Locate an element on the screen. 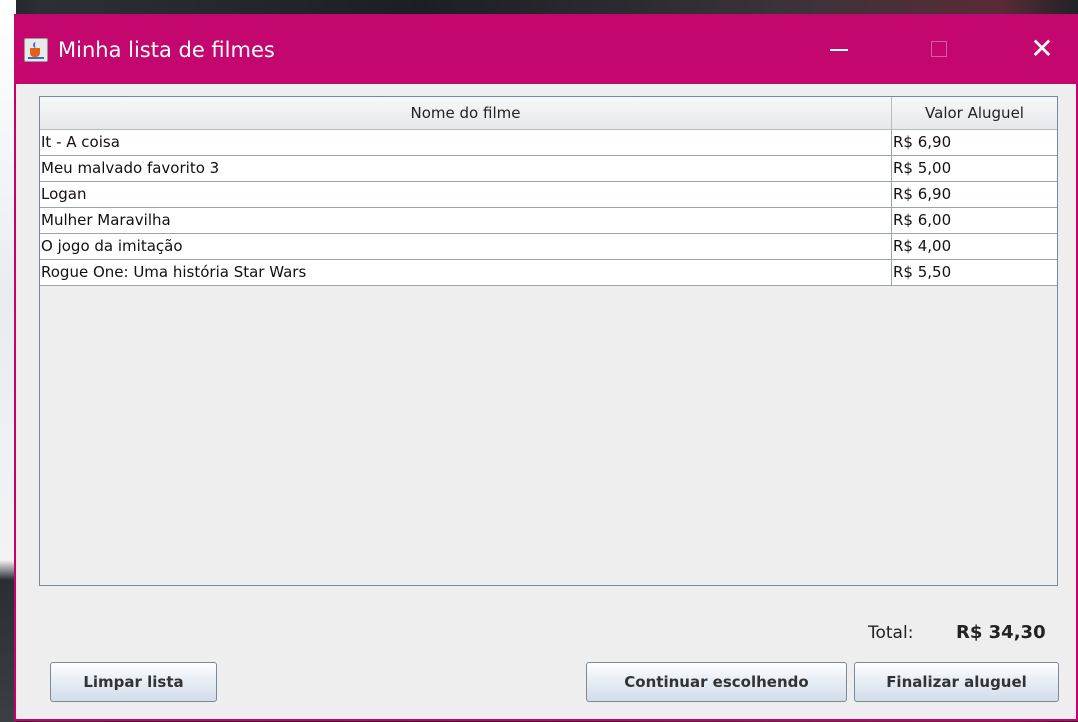 The width and height of the screenshot is (1078, 722). movie-name-cell: Rogue One: Uma história Star Wars is located at coordinates (466, 272).